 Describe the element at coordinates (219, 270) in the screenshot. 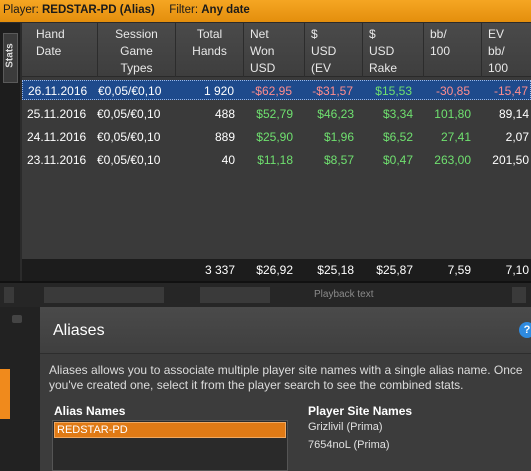

I see `total-hands: 3 337` at that location.